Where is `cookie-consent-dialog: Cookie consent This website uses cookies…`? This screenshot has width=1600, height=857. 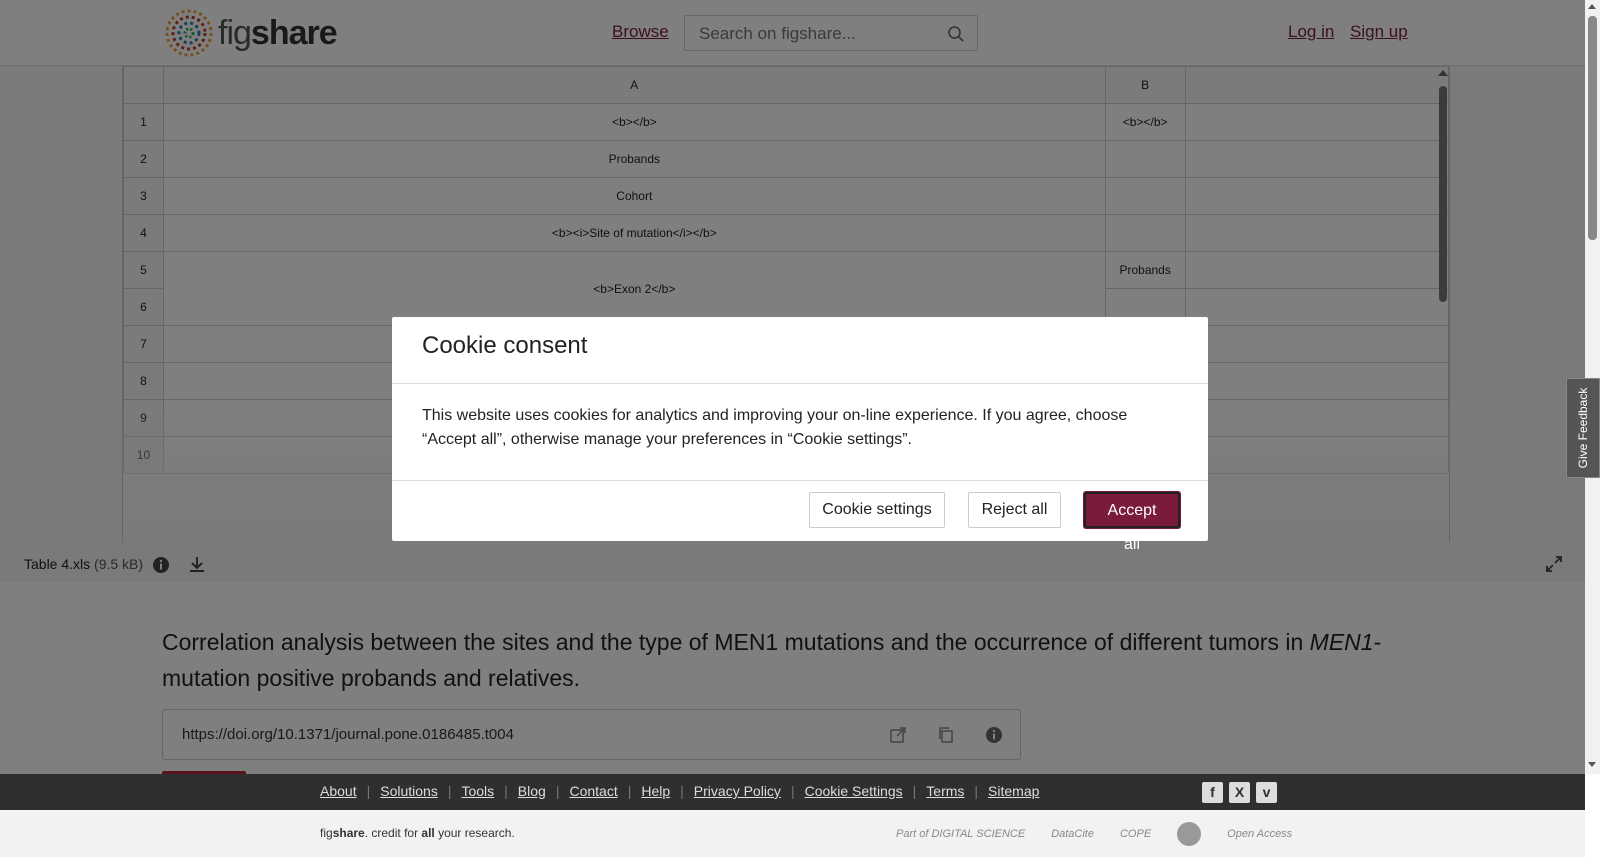
cookie-consent-dialog: Cookie consent This website uses cookies… is located at coordinates (800, 435).